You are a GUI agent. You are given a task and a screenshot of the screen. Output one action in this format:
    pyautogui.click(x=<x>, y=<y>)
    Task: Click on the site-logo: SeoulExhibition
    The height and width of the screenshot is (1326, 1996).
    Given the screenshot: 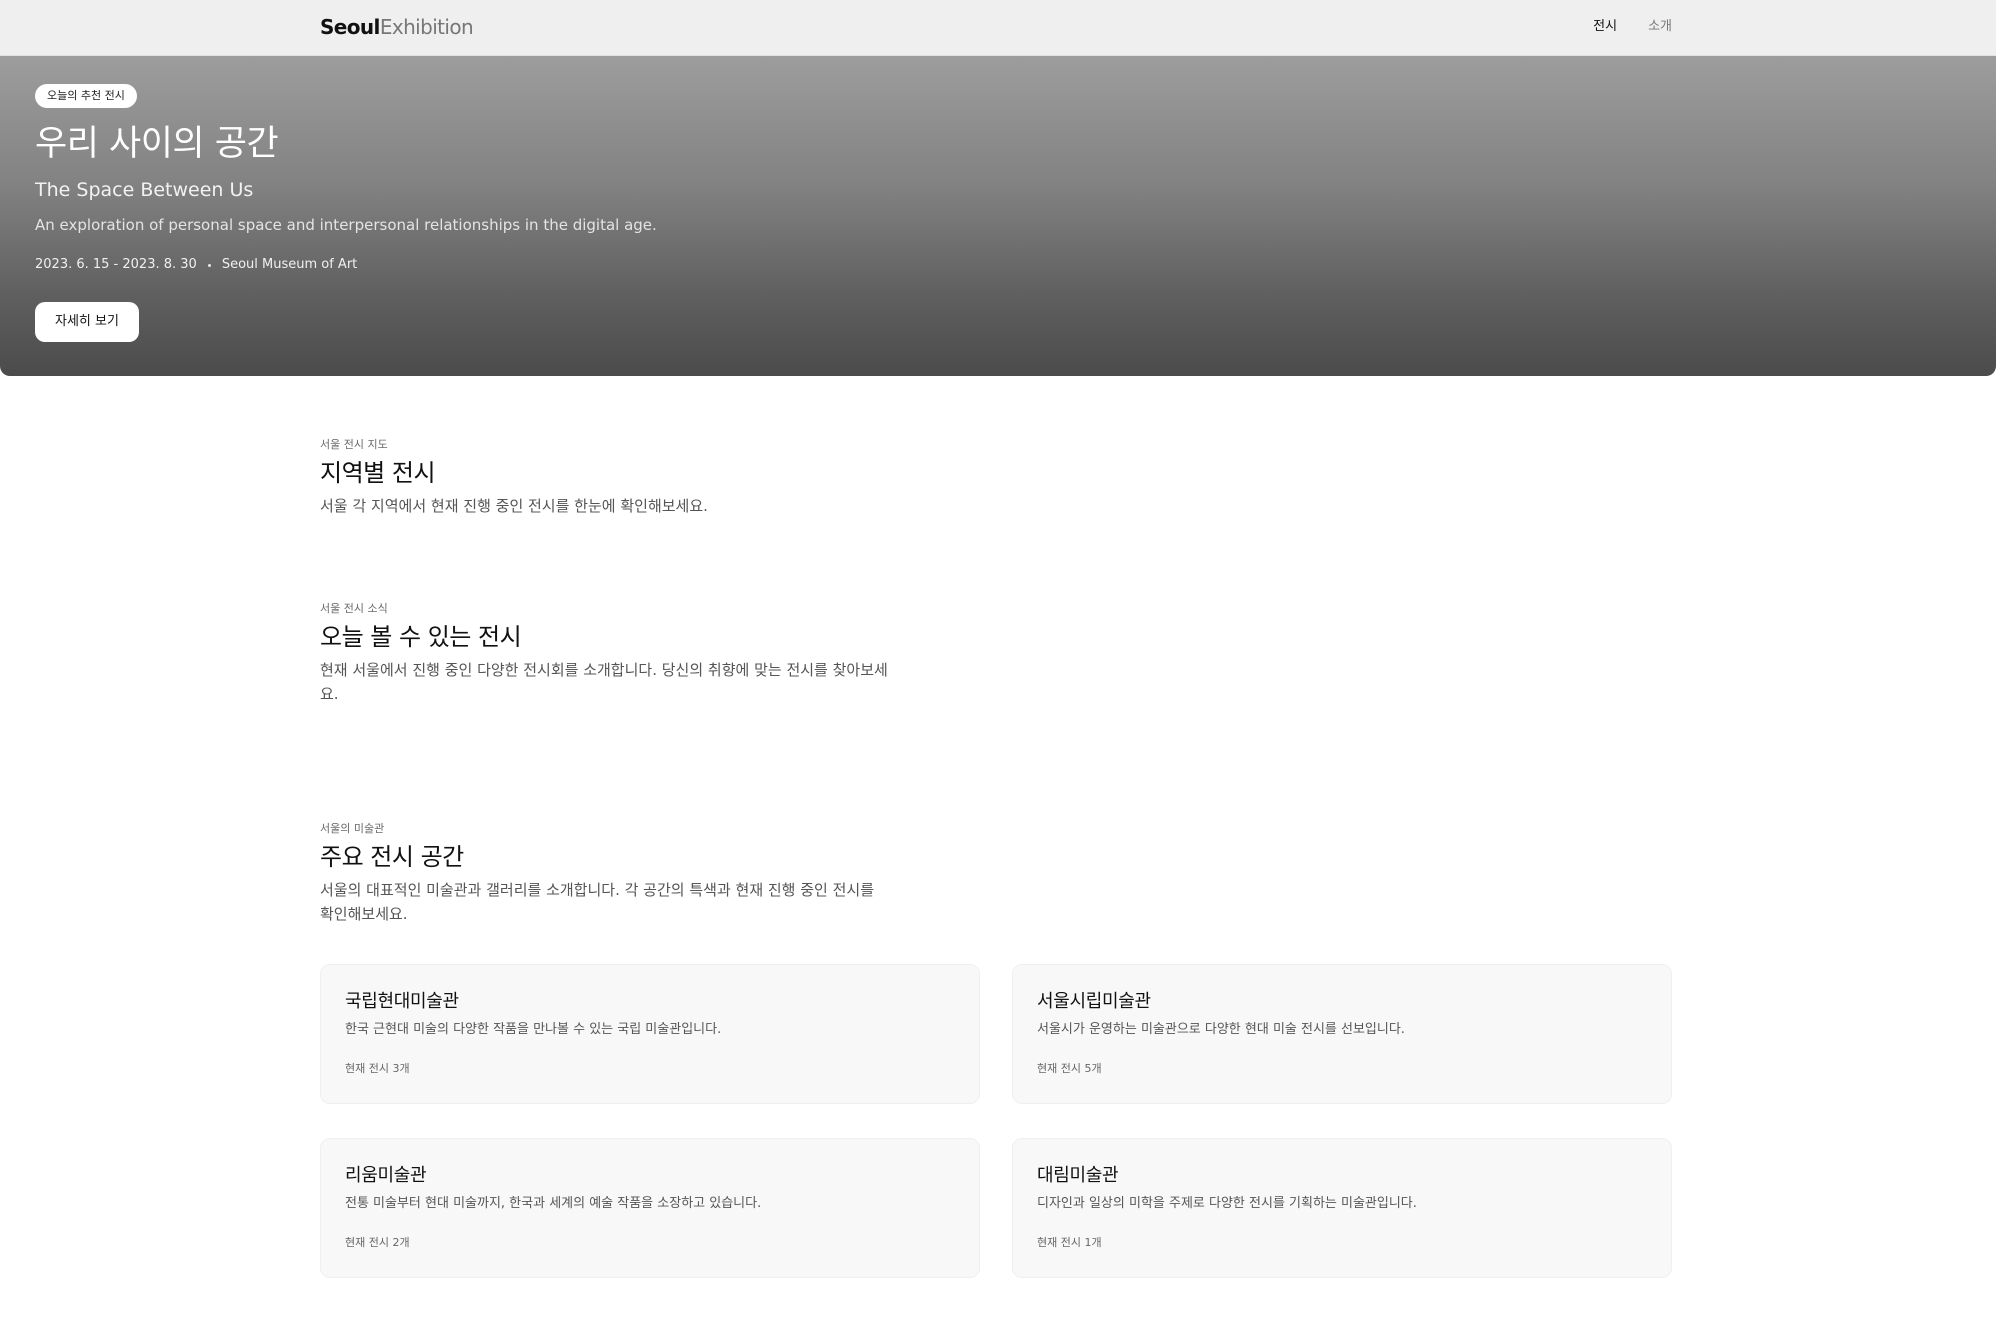 What is the action you would take?
    pyautogui.click(x=397, y=27)
    